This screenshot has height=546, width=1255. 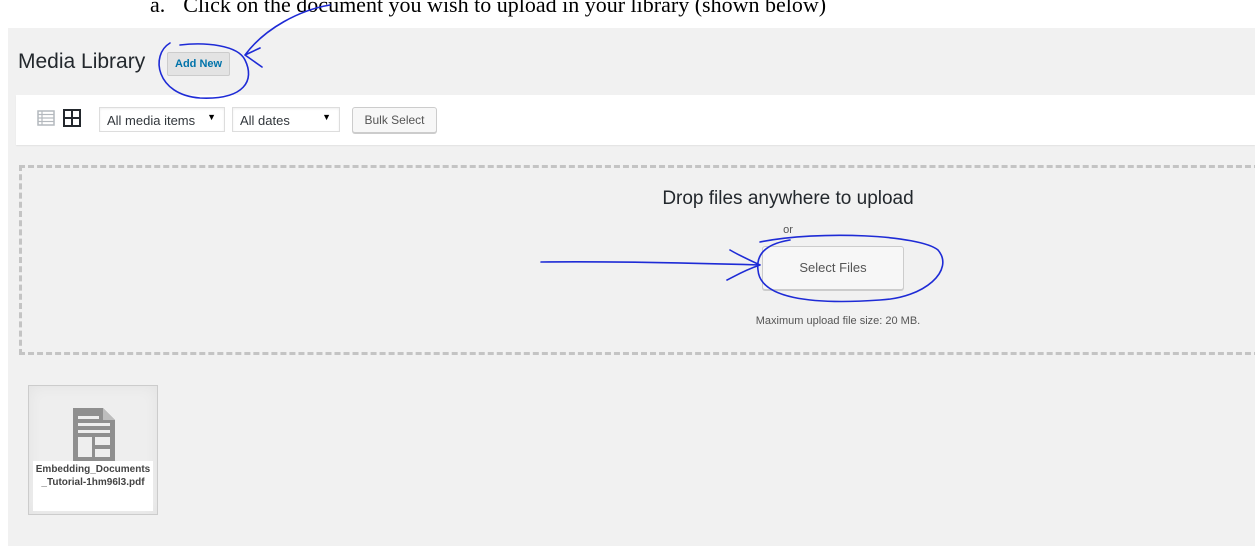 What do you see at coordinates (93, 486) in the screenshot?
I see `attachment-filename: Embedding_Documents_Tutorial-1hm96l3.pdf` at bounding box center [93, 486].